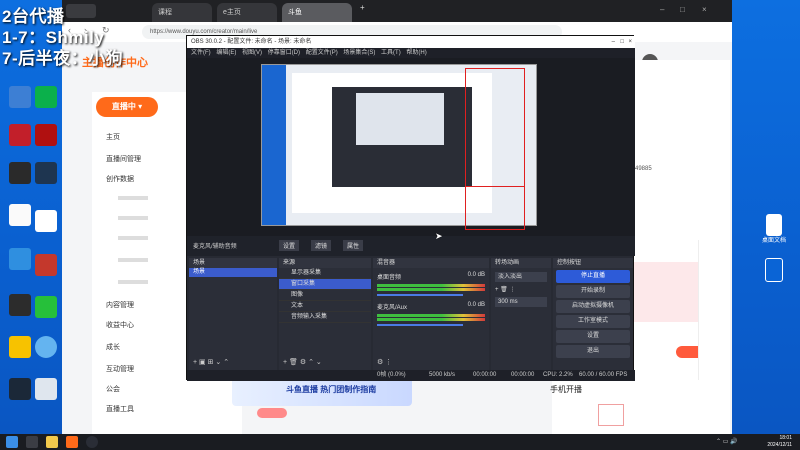 This screenshot has width=800, height=450. Describe the element at coordinates (201, 53) in the screenshot. I see `obs-menu-file: 文件(F)` at that location.